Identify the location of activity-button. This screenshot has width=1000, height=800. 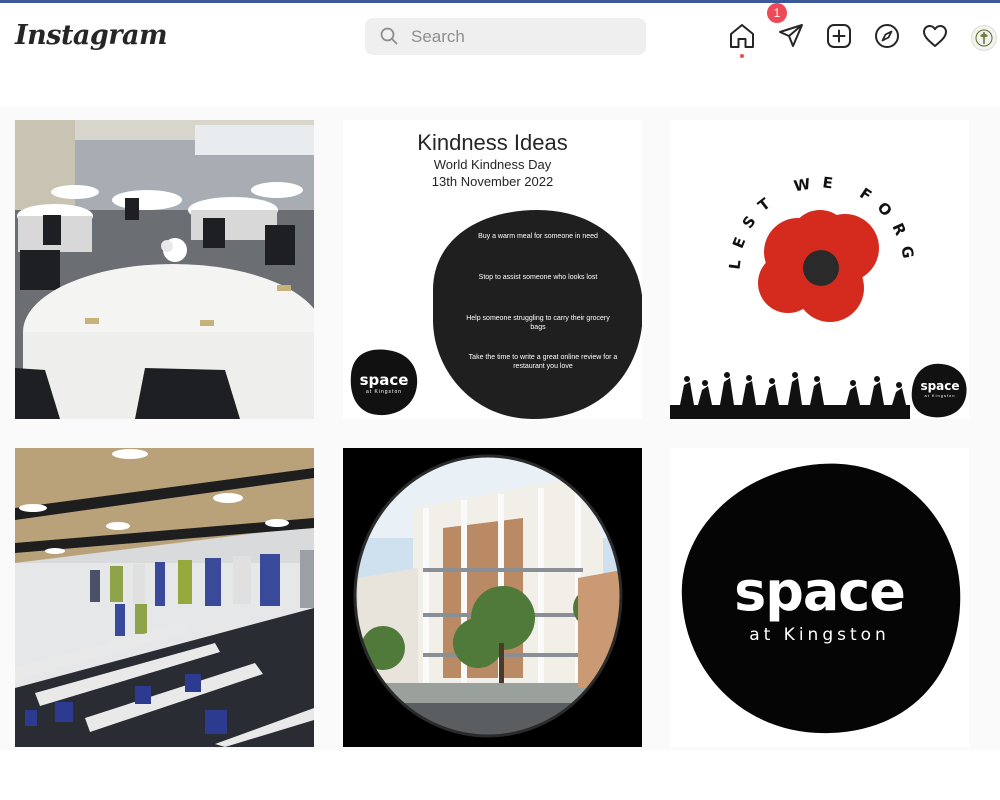
(935, 36).